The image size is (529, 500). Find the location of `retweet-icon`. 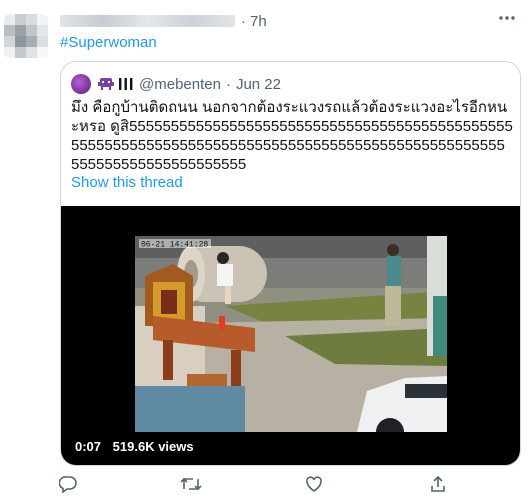

retweet-icon is located at coordinates (191, 484).